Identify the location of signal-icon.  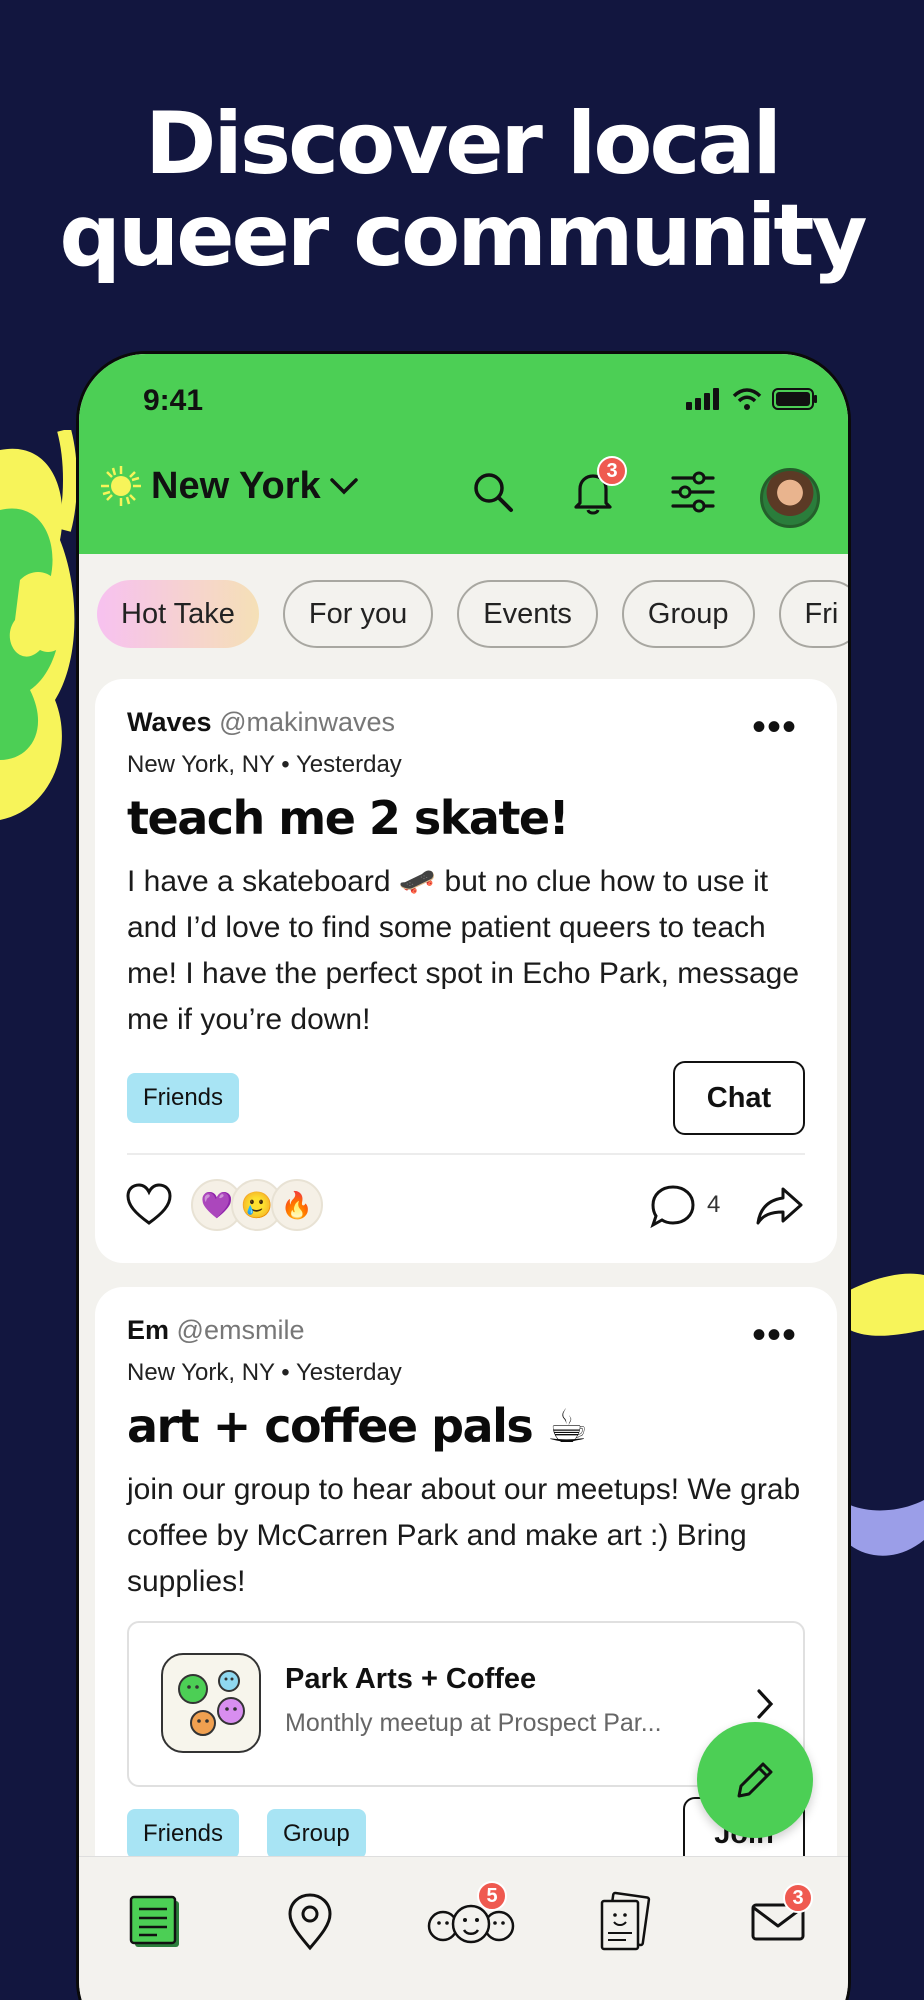
(702, 399).